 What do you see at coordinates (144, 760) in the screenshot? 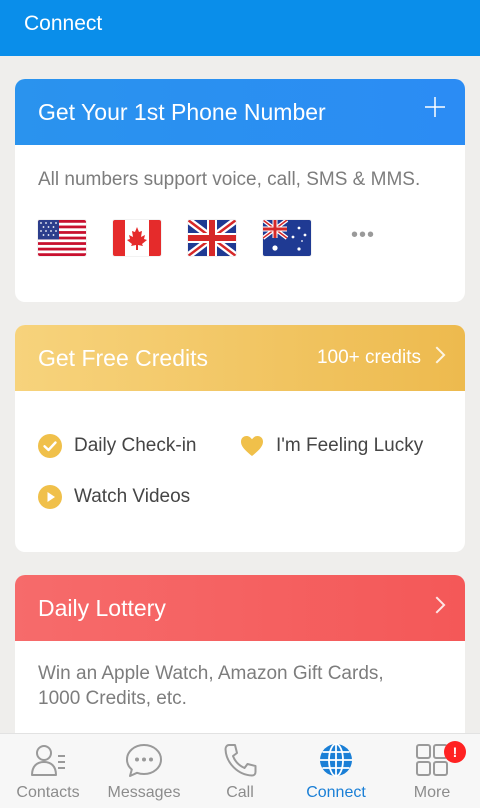
I see `messages-icon` at bounding box center [144, 760].